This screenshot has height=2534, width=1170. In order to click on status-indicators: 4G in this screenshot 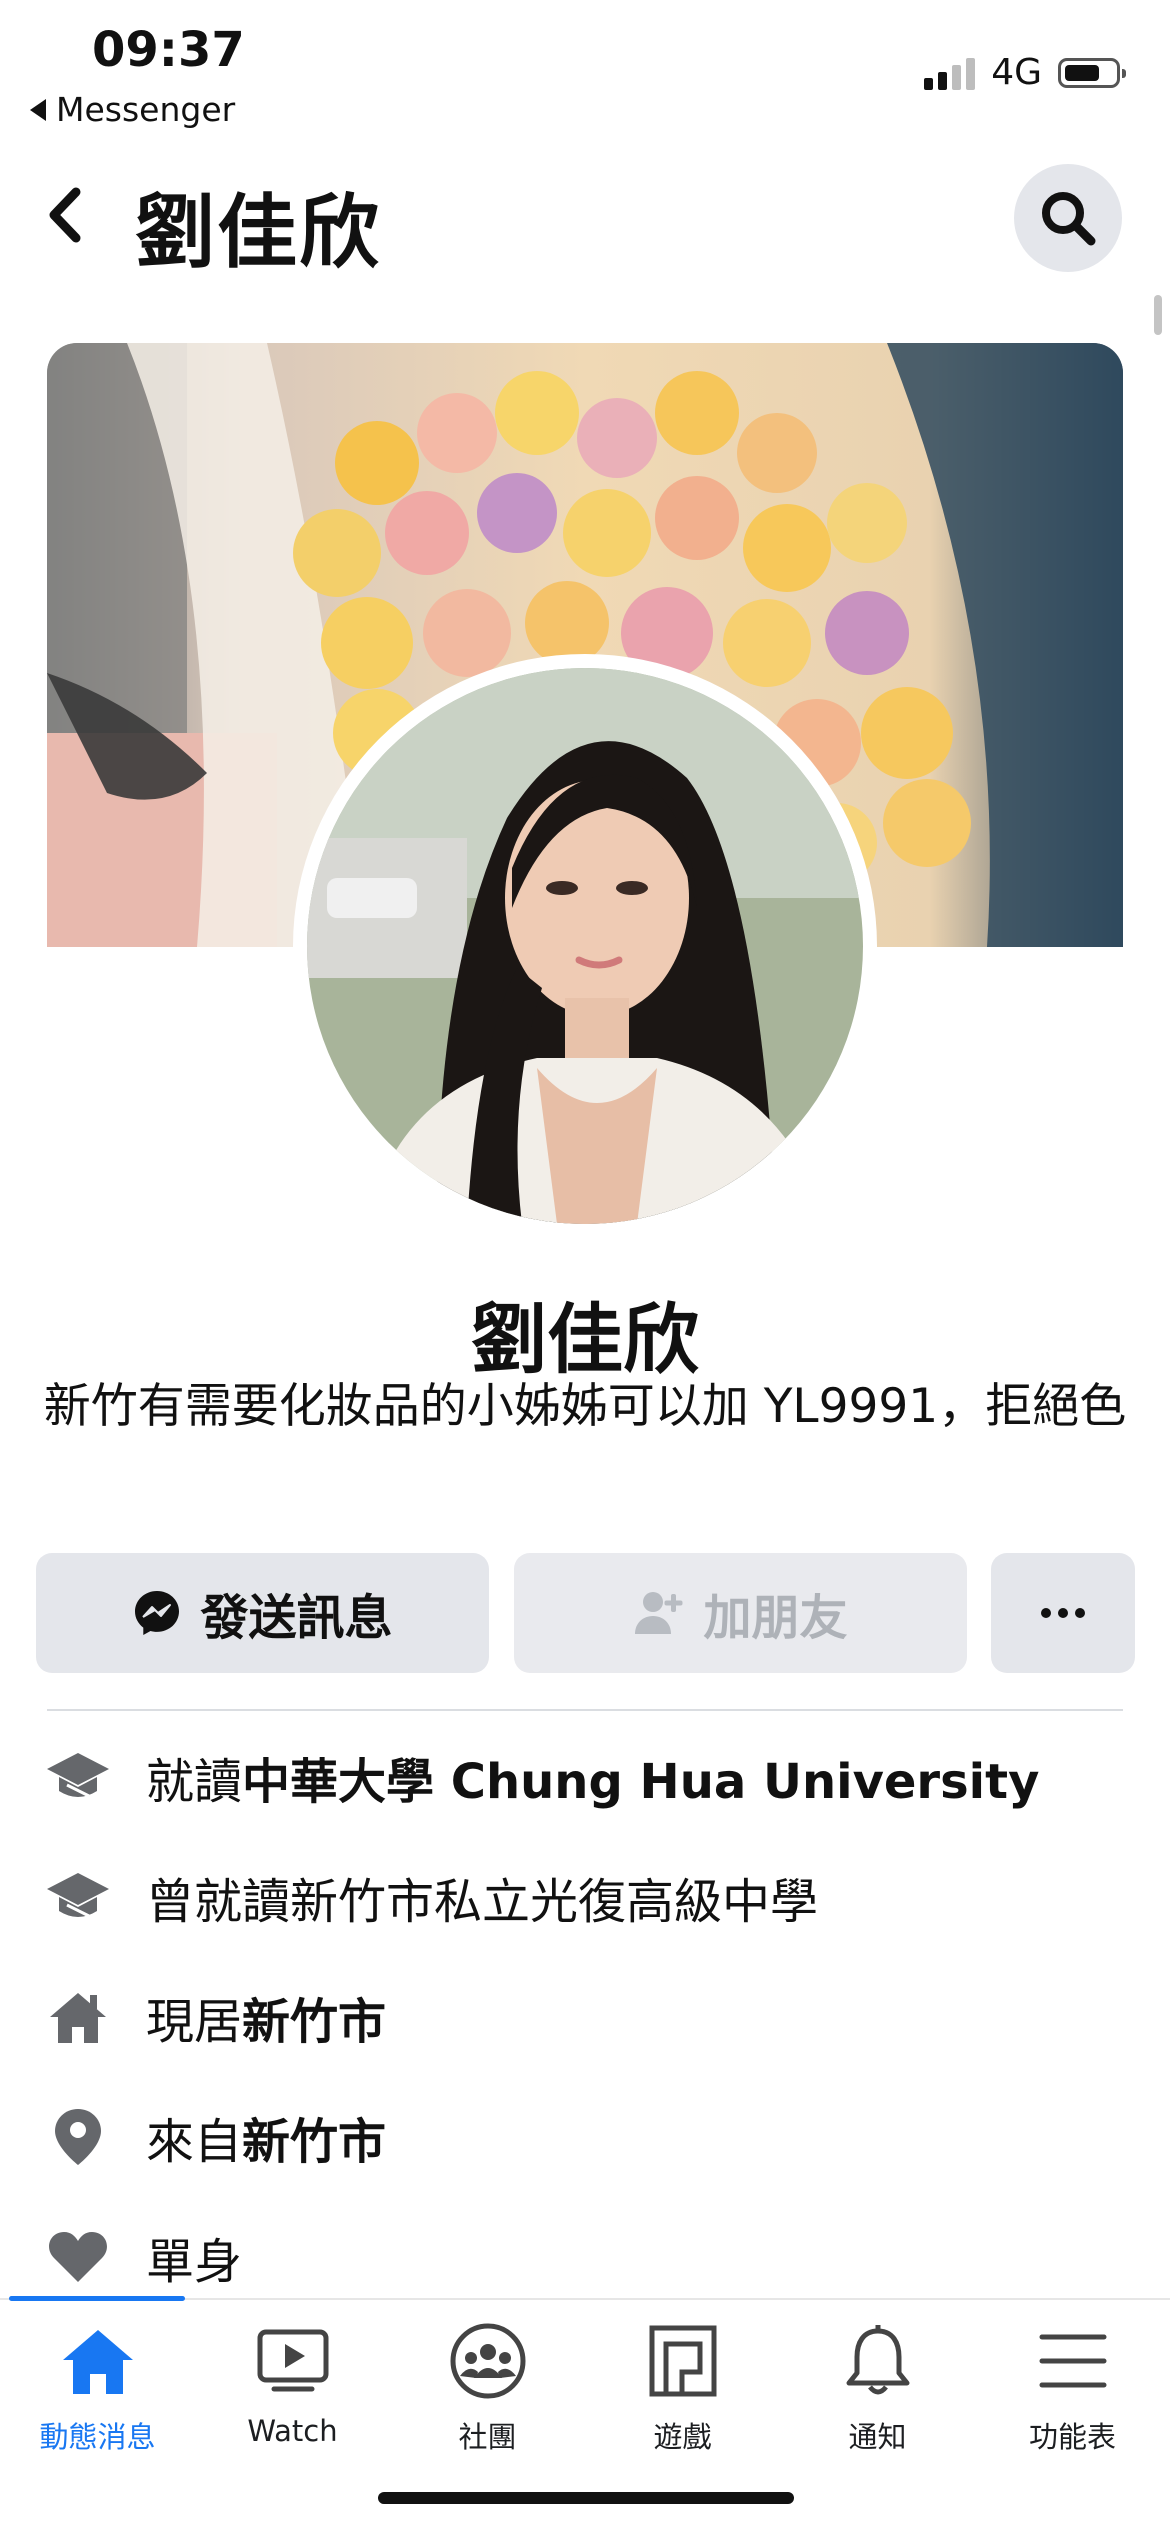, I will do `click(1025, 72)`.